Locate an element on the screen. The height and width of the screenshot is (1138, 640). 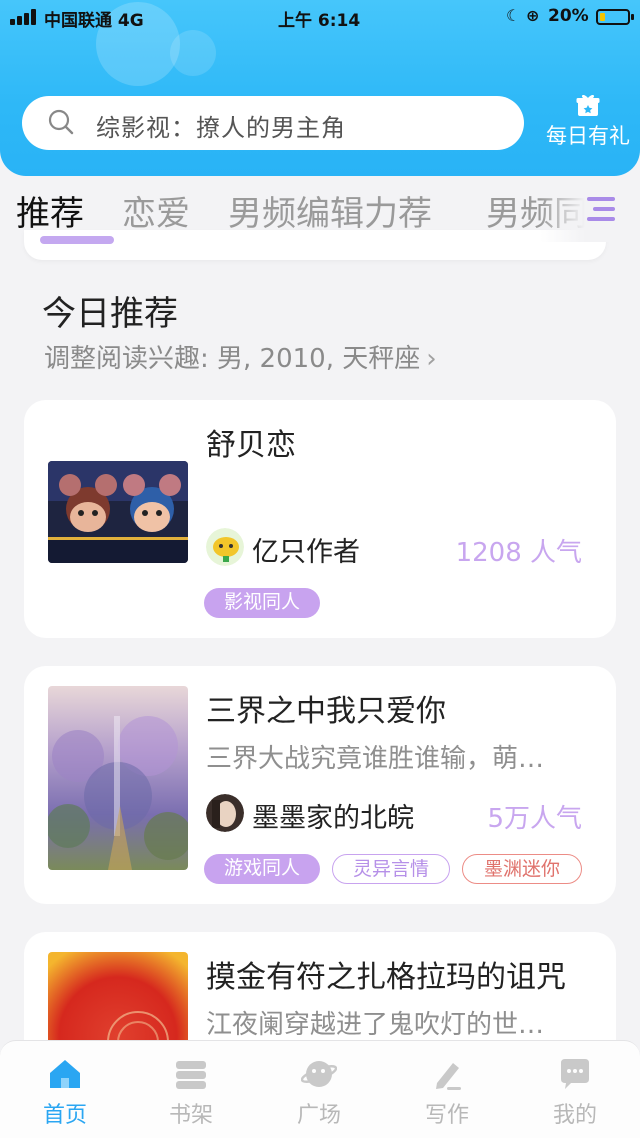
tab-male-editor-picks: 男频编辑力荐 is located at coordinates (330, 210).